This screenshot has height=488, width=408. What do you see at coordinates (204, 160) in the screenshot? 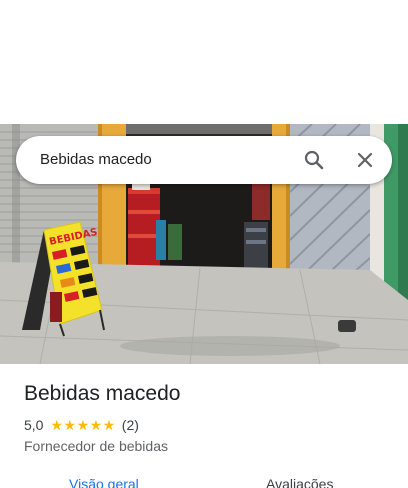
I see `search-bar: Bebidas macedo` at bounding box center [204, 160].